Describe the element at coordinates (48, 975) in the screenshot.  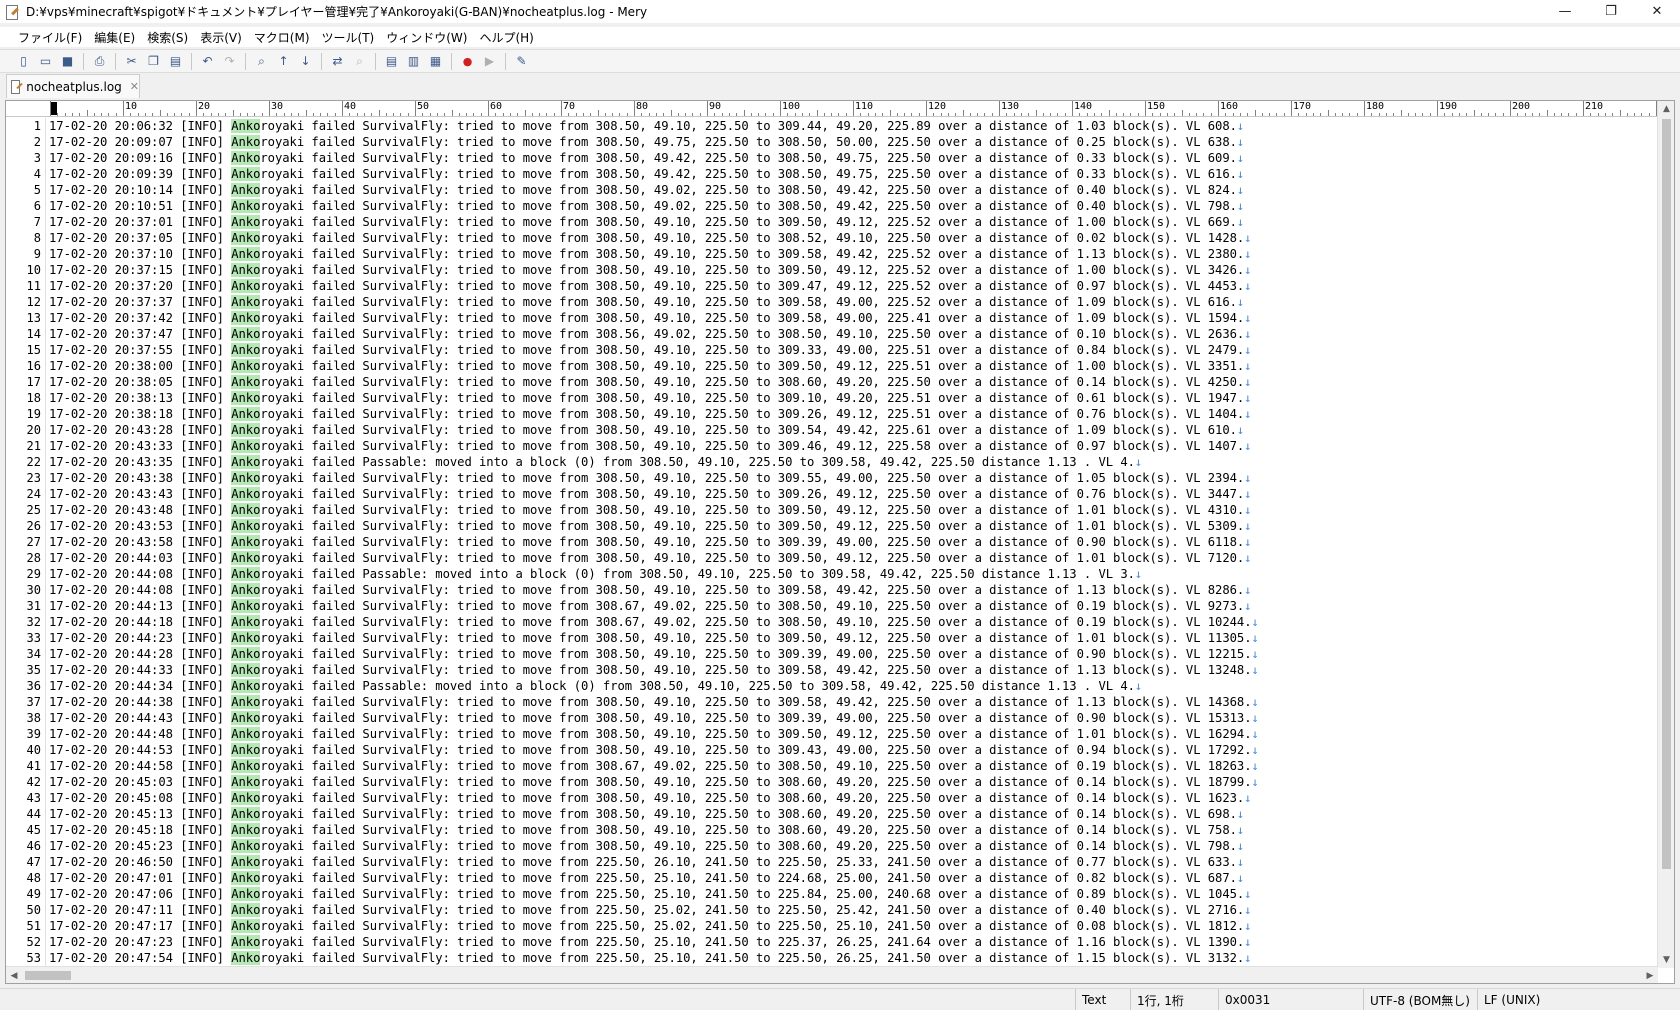
I see `horizontal-scroll-thumb` at that location.